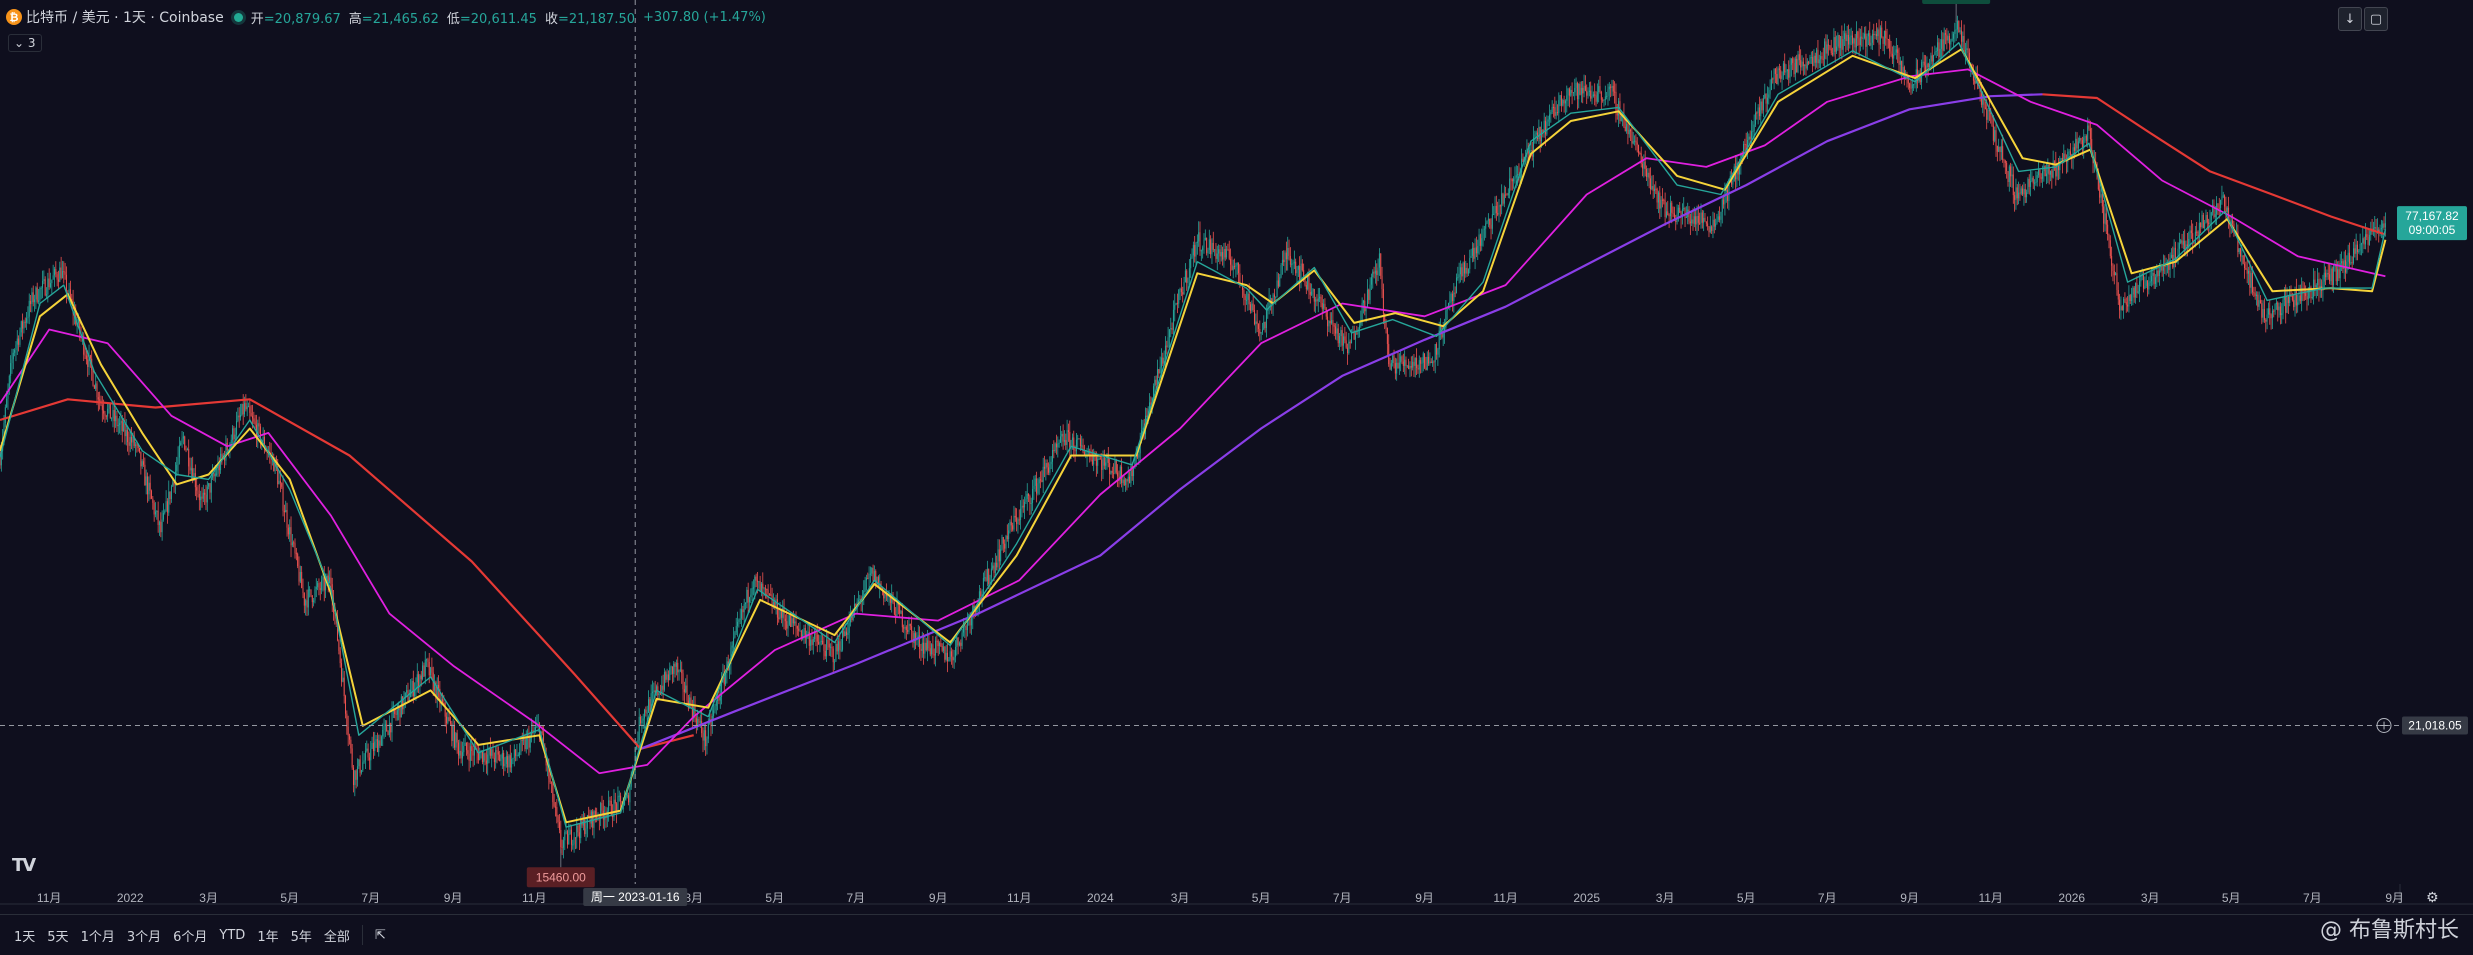 The image size is (2473, 955). What do you see at coordinates (295, 19) in the screenshot?
I see `ohlc-open: 开=20,879.67` at bounding box center [295, 19].